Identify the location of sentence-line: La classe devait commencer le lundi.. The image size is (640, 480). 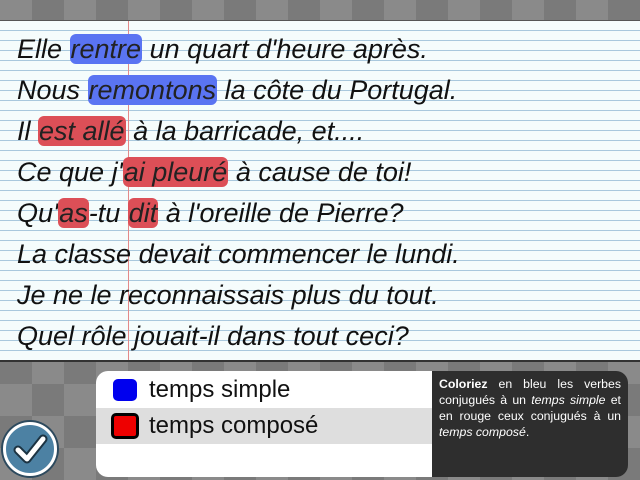
(238, 254).